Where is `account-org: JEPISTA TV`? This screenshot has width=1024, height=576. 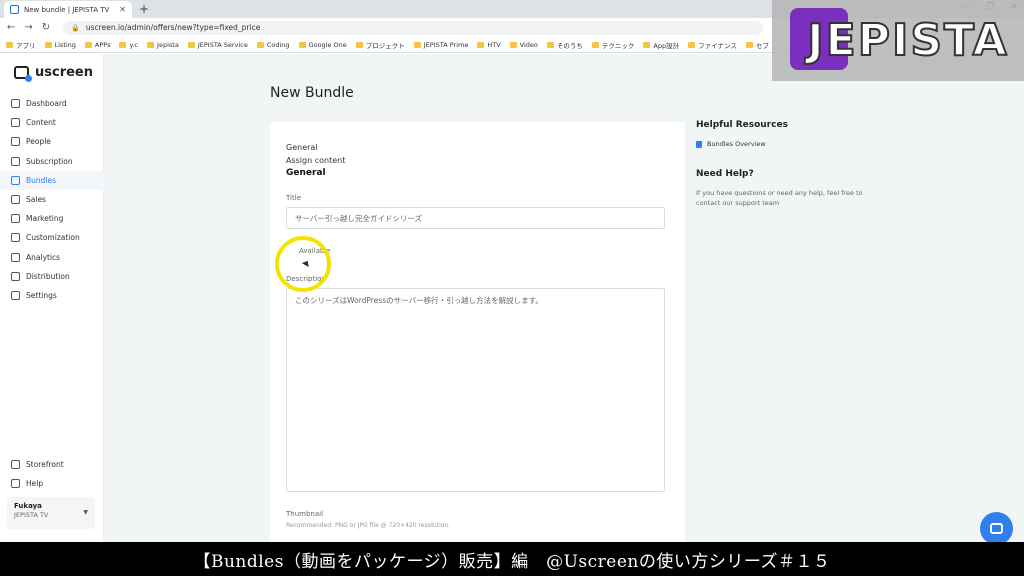 account-org: JEPISTA TV is located at coordinates (31, 515).